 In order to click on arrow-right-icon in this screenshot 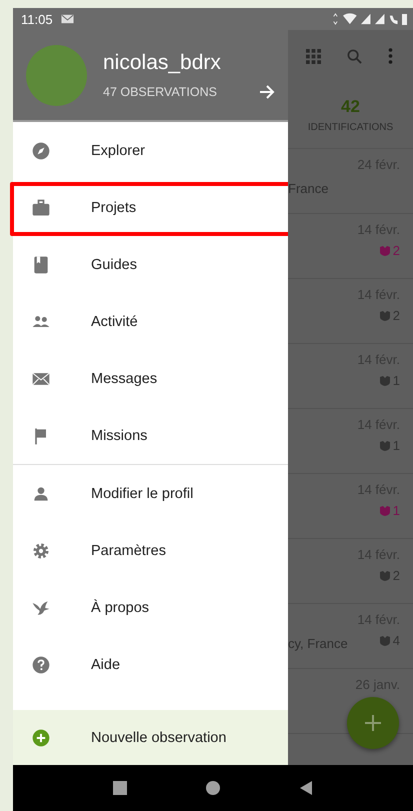, I will do `click(267, 92)`.